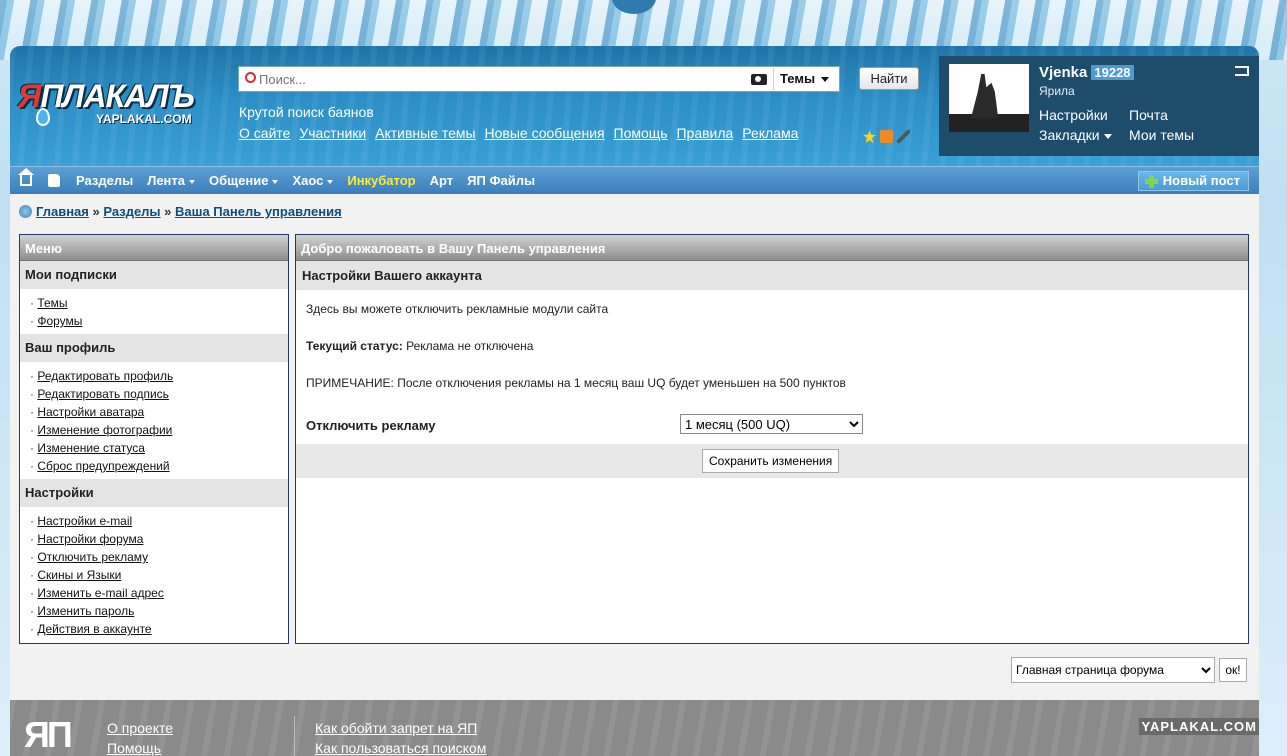  I want to click on status-value: Реклама не отключена, so click(470, 346).